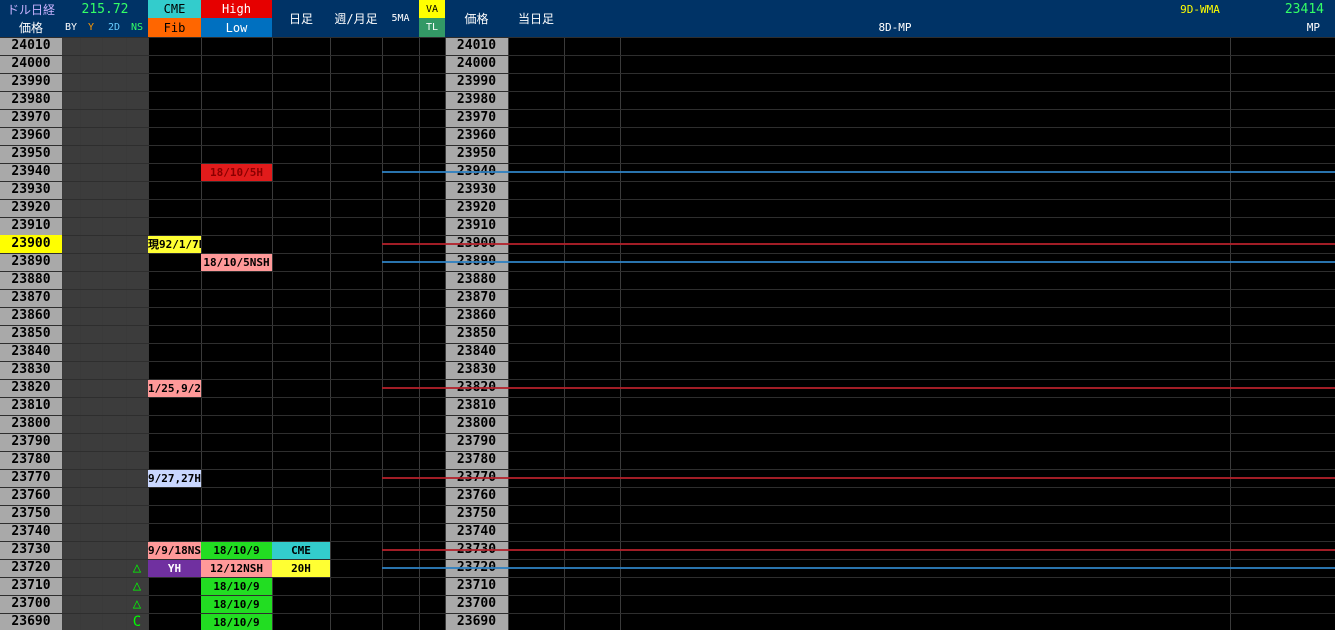  What do you see at coordinates (476, 442) in the screenshot?
I see `price-cell-right: 23790` at bounding box center [476, 442].